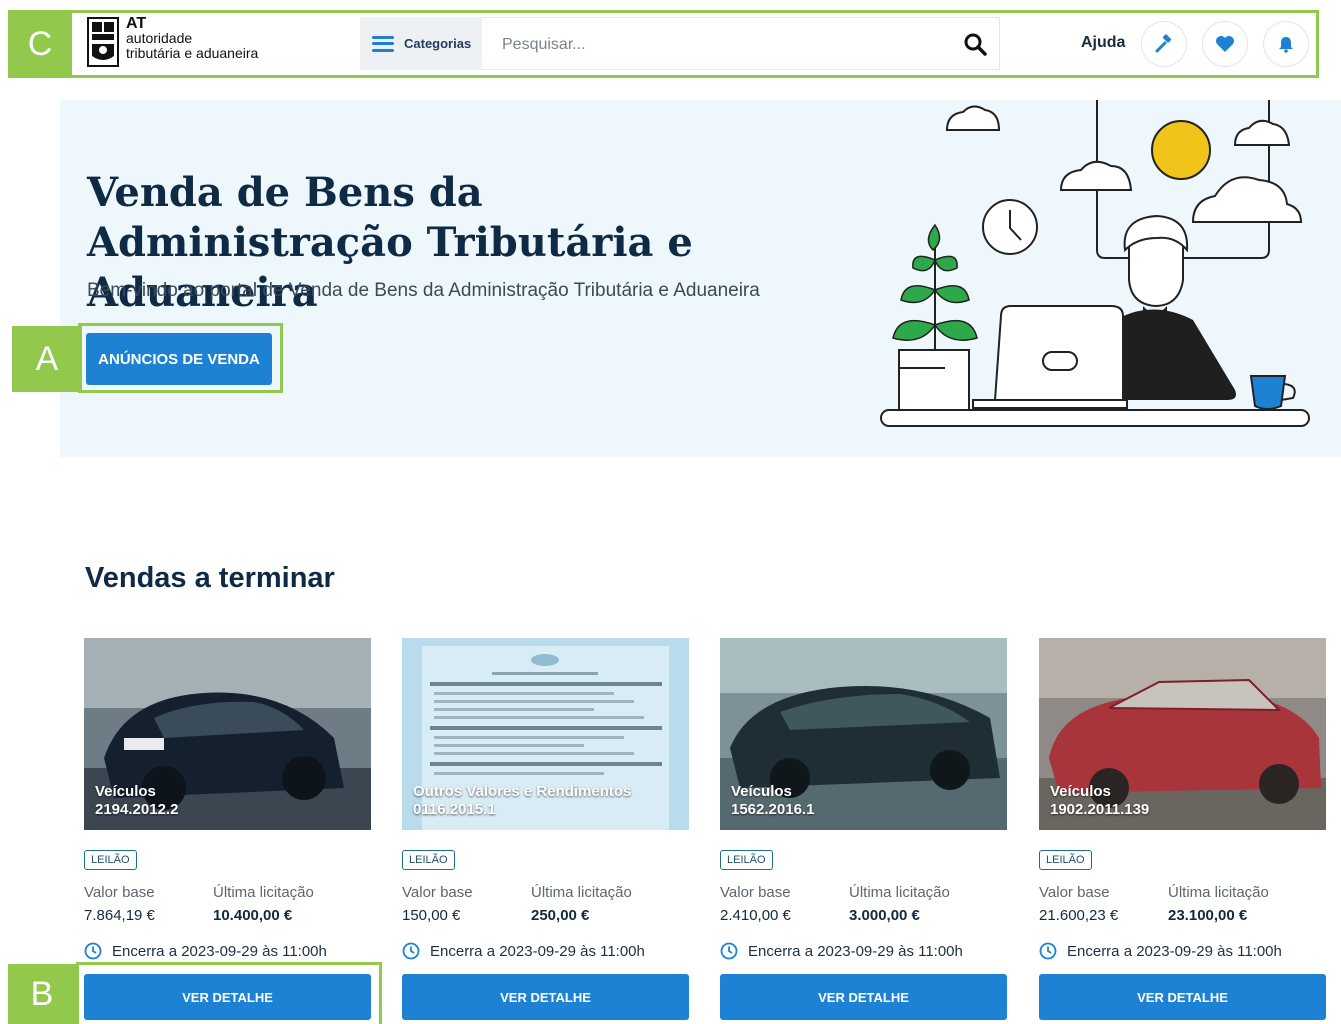 Image resolution: width=1341 pixels, height=1024 pixels. What do you see at coordinates (773, 809) in the screenshot?
I see `sale-card-reference: 1562.2016.1` at bounding box center [773, 809].